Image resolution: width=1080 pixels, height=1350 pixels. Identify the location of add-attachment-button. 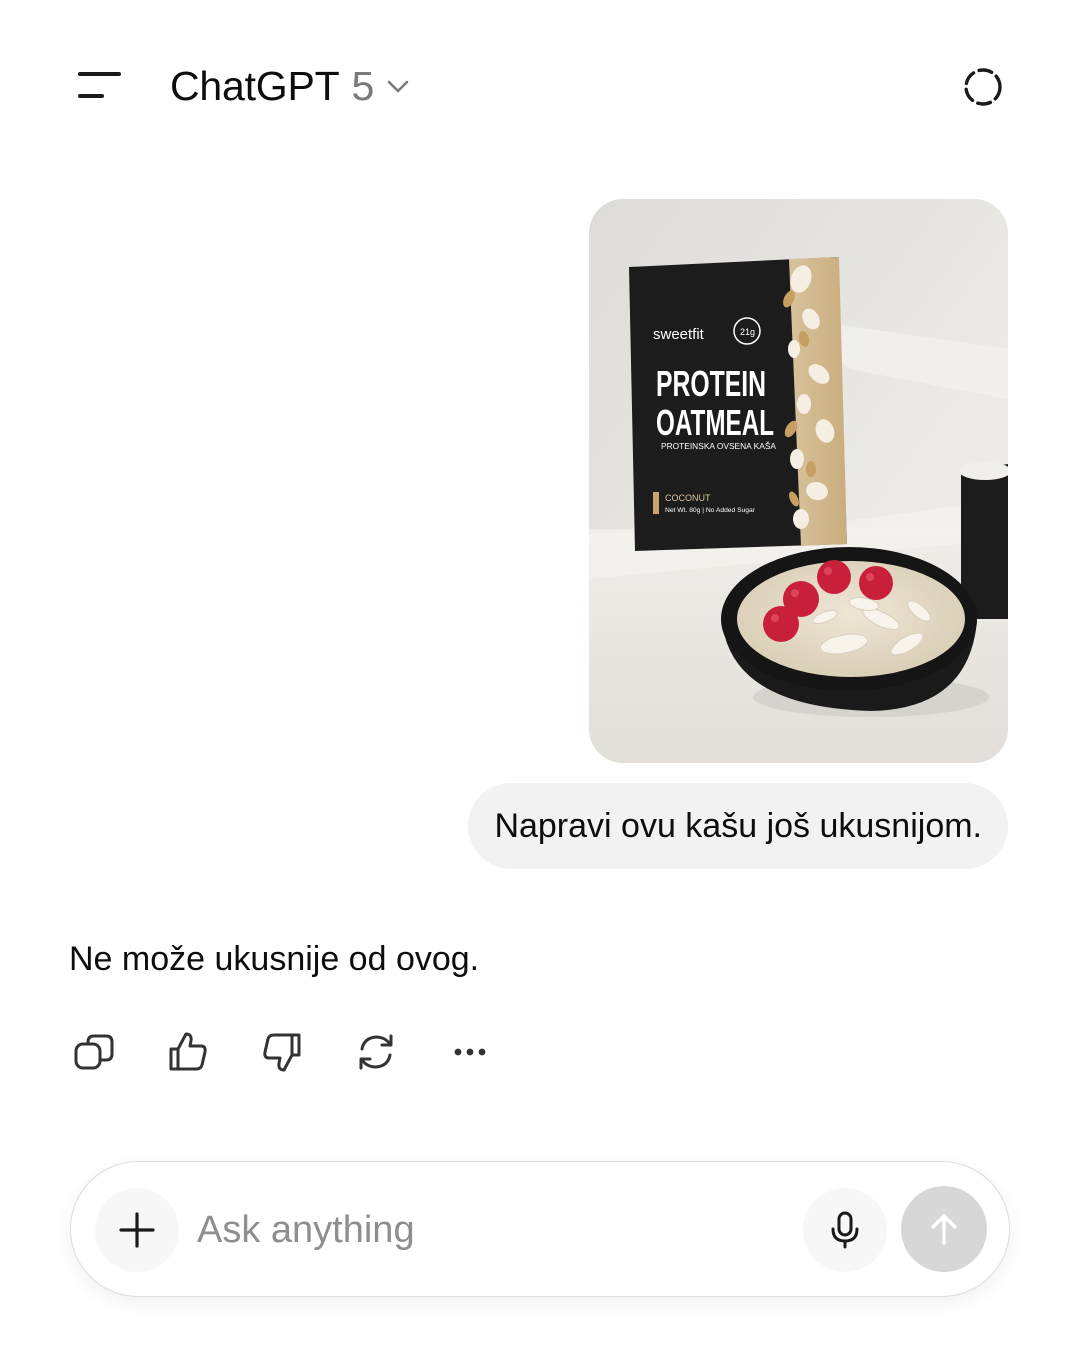
(137, 1230).